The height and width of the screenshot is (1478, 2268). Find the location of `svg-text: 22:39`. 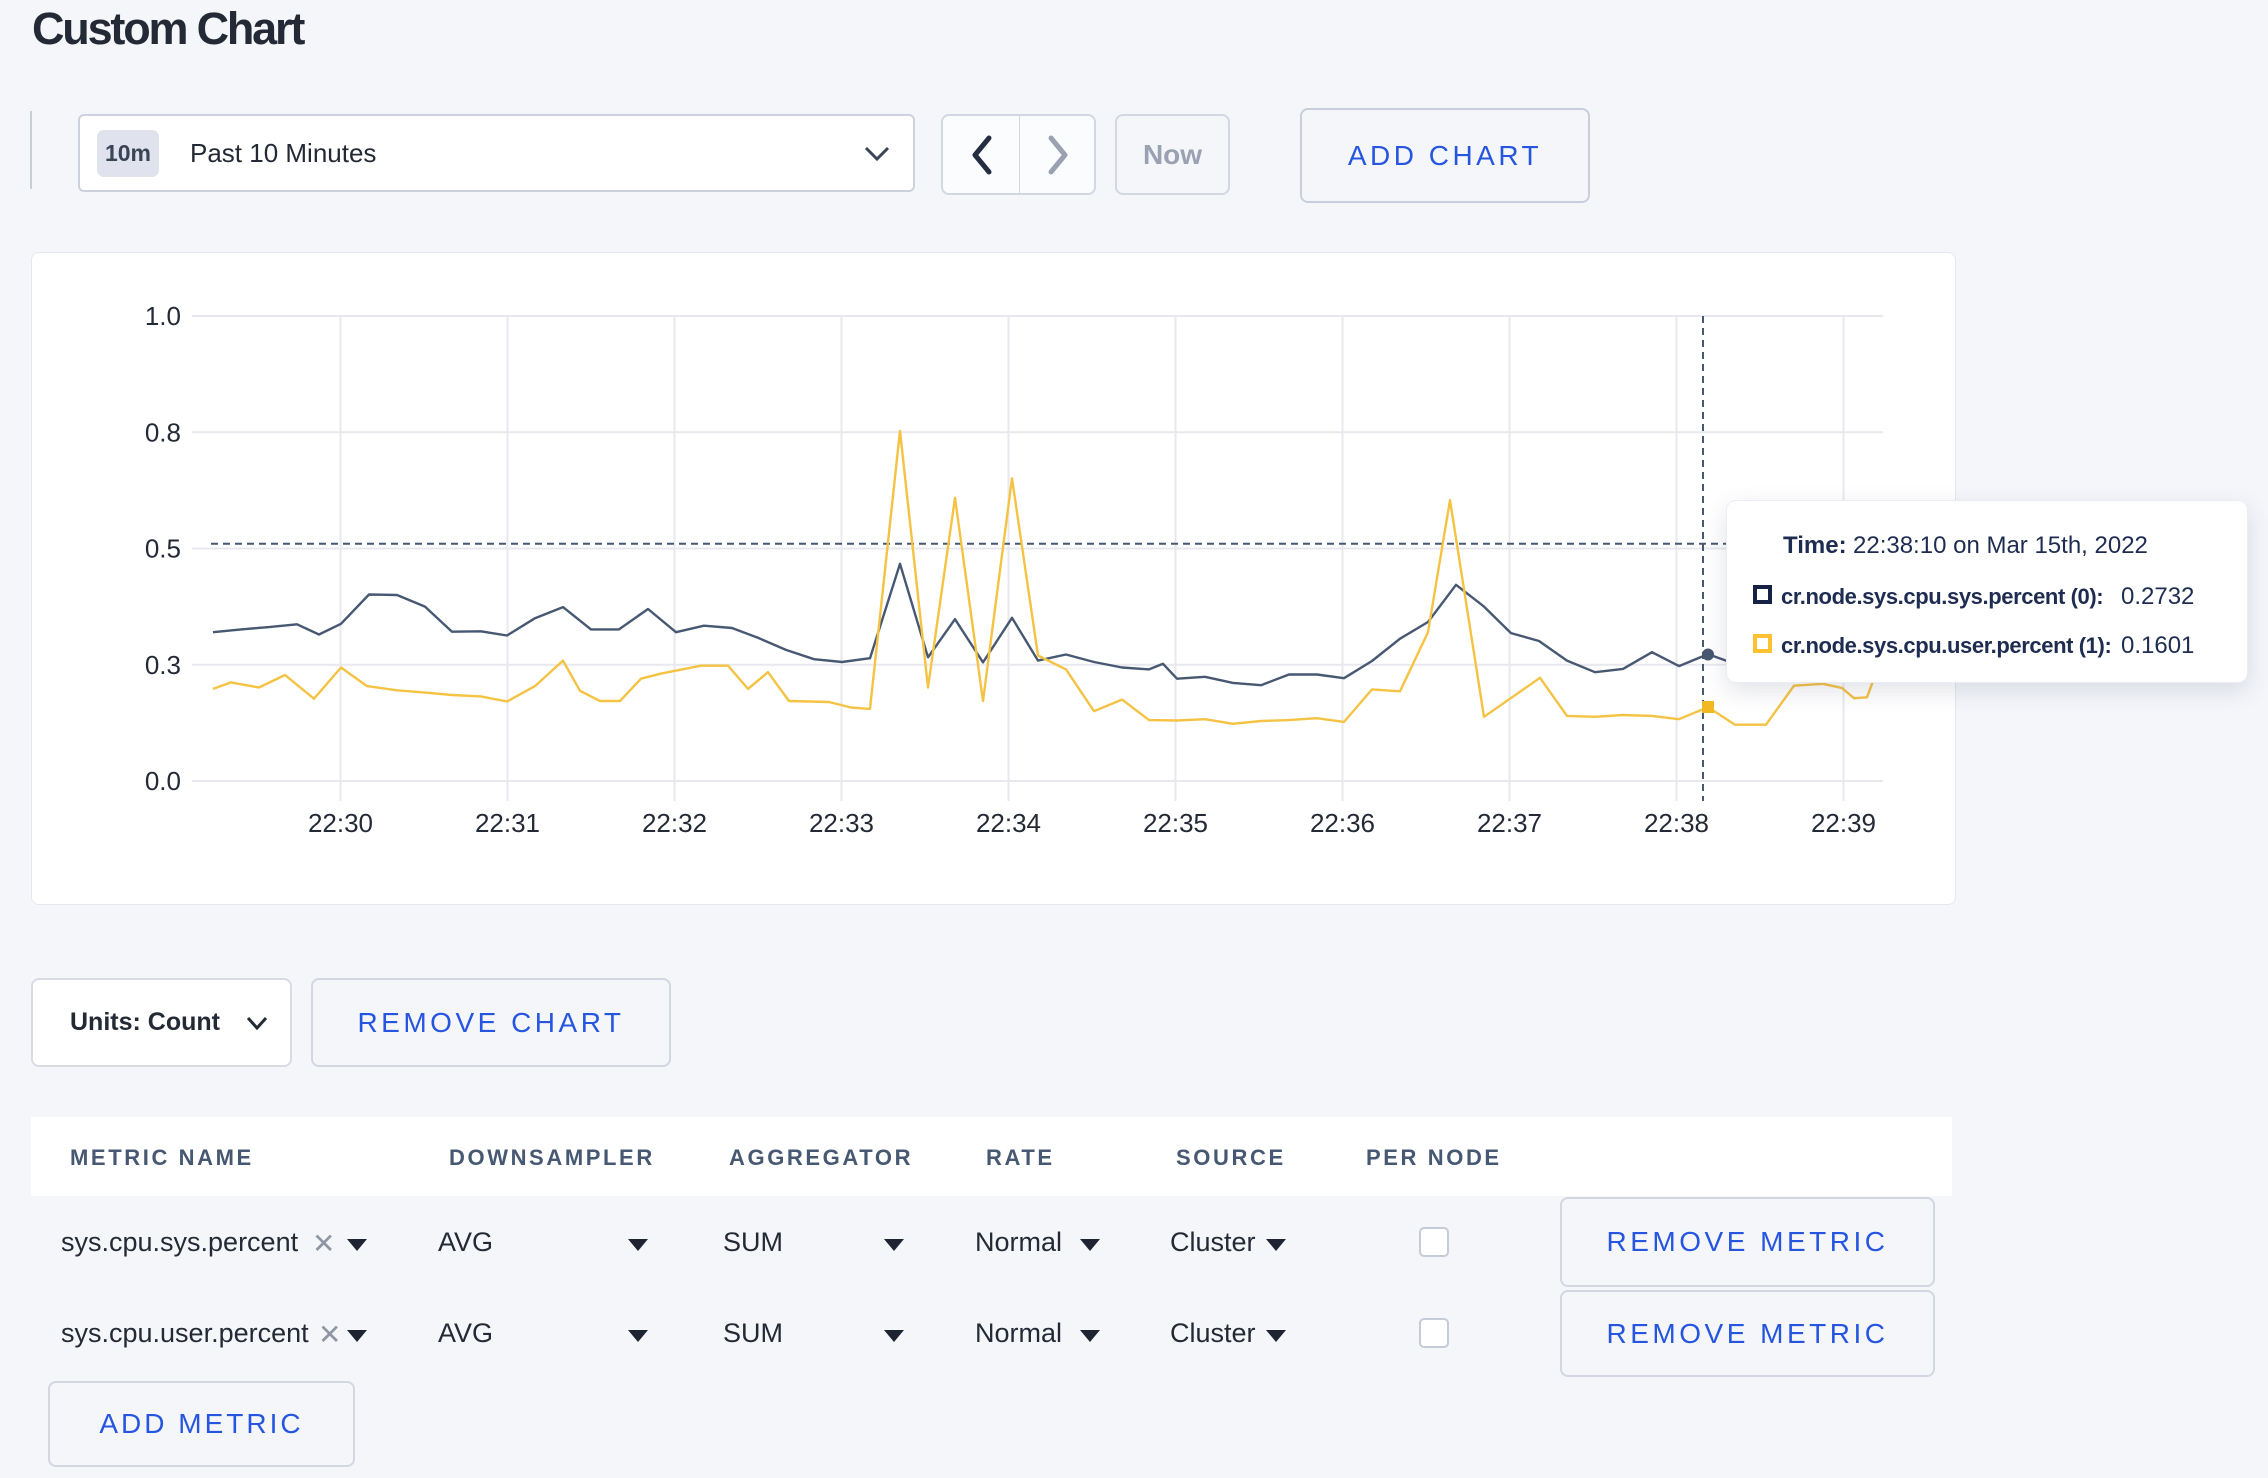

svg-text: 22:39 is located at coordinates (1843, 823).